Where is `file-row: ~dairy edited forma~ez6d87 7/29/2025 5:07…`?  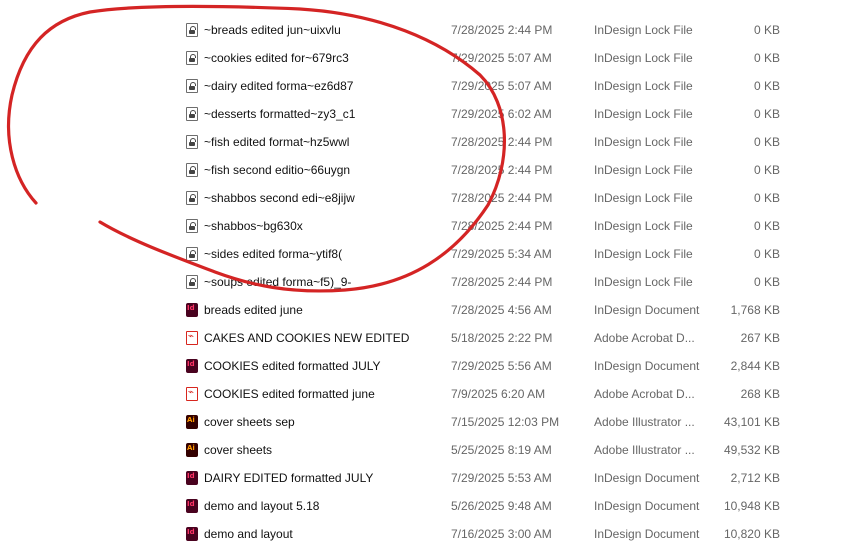 file-row: ~dairy edited forma~ez6d87 7/29/2025 5:07… is located at coordinates (427, 86).